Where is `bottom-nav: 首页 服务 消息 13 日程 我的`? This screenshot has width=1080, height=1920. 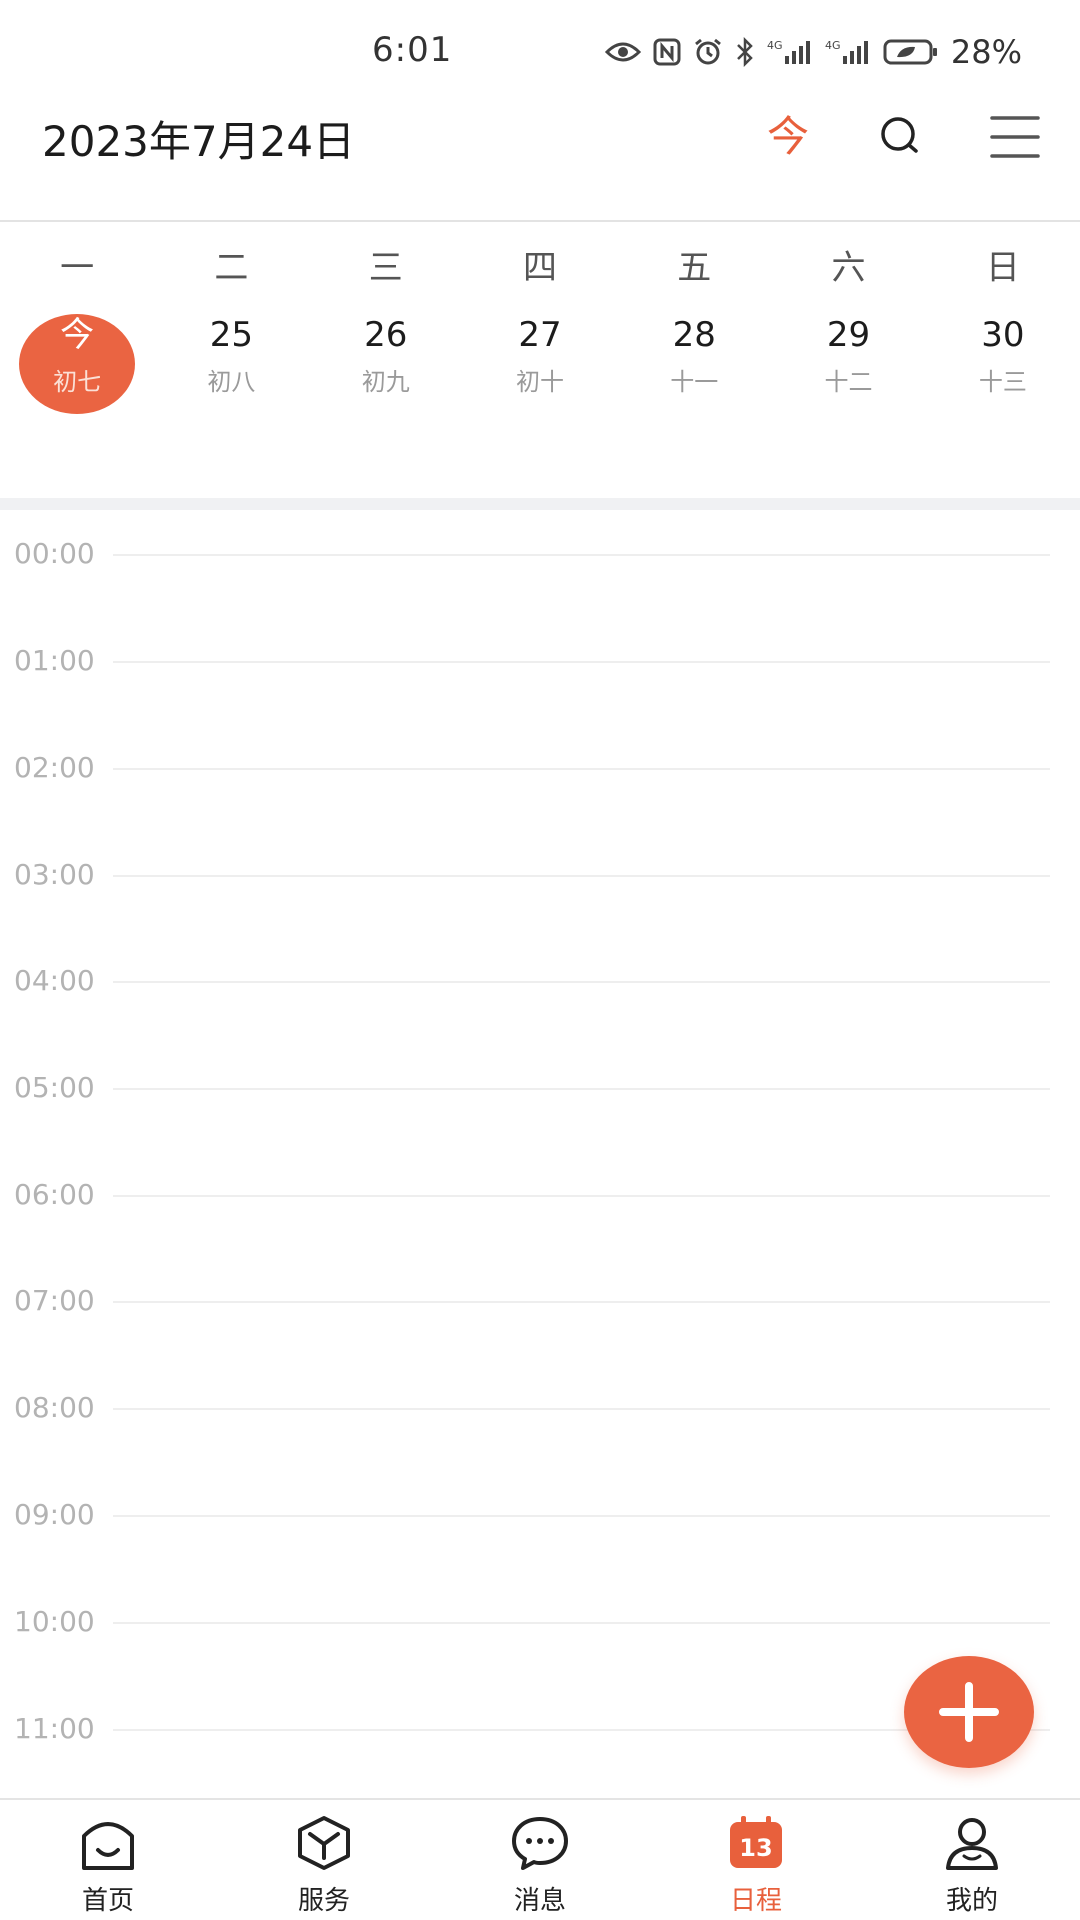
bottom-nav: 首页 服务 消息 13 日程 我的 is located at coordinates (540, 1859).